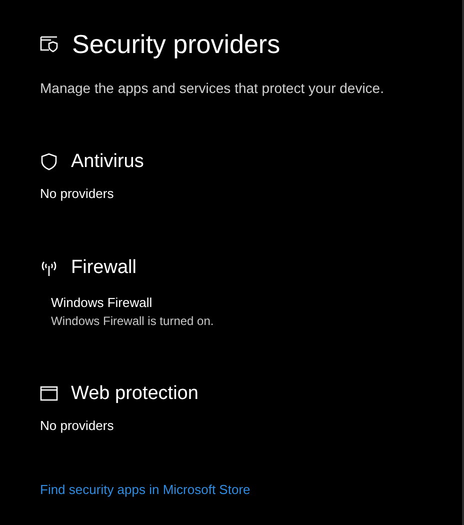 This screenshot has height=525, width=464. What do you see at coordinates (107, 162) in the screenshot?
I see `section-title: Antivirus` at bounding box center [107, 162].